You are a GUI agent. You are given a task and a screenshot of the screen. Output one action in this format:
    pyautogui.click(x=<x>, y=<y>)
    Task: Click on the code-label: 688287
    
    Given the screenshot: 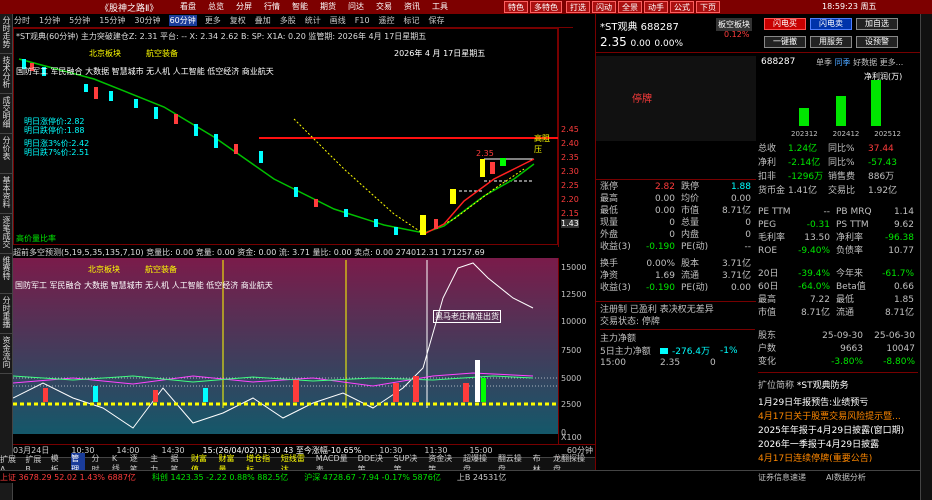 What is the action you would take?
    pyautogui.click(x=778, y=62)
    